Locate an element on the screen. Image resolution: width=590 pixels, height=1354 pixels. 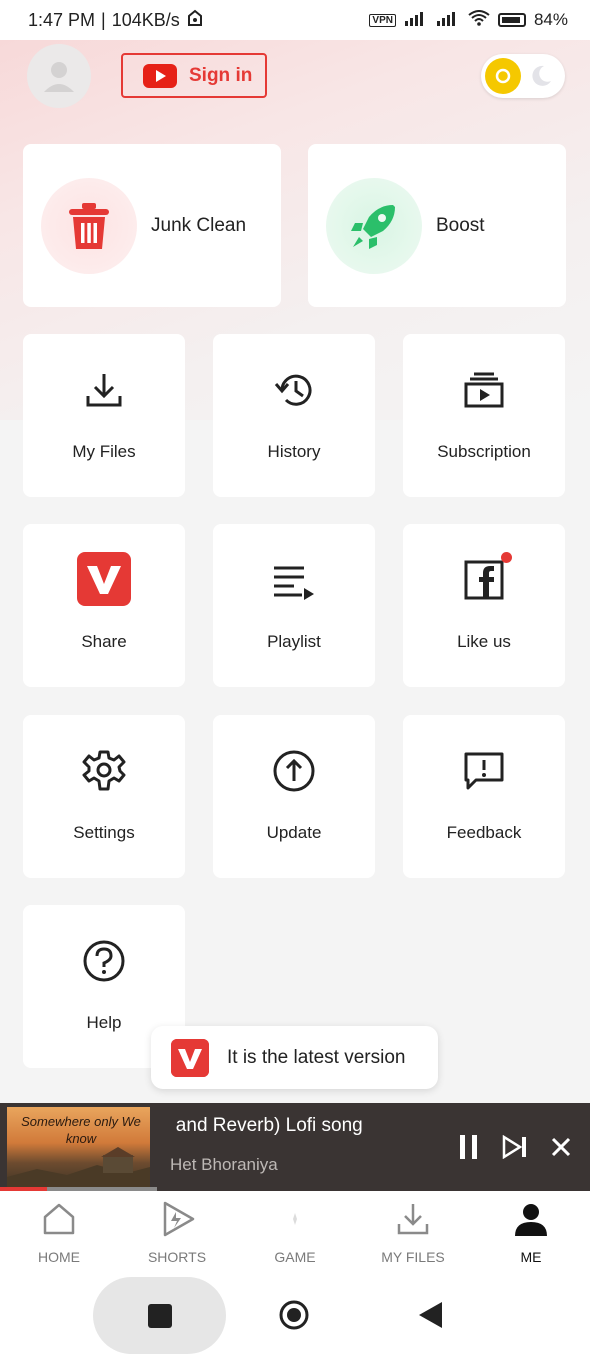
status-right: VPN 84% is located at coordinates (468, 20).